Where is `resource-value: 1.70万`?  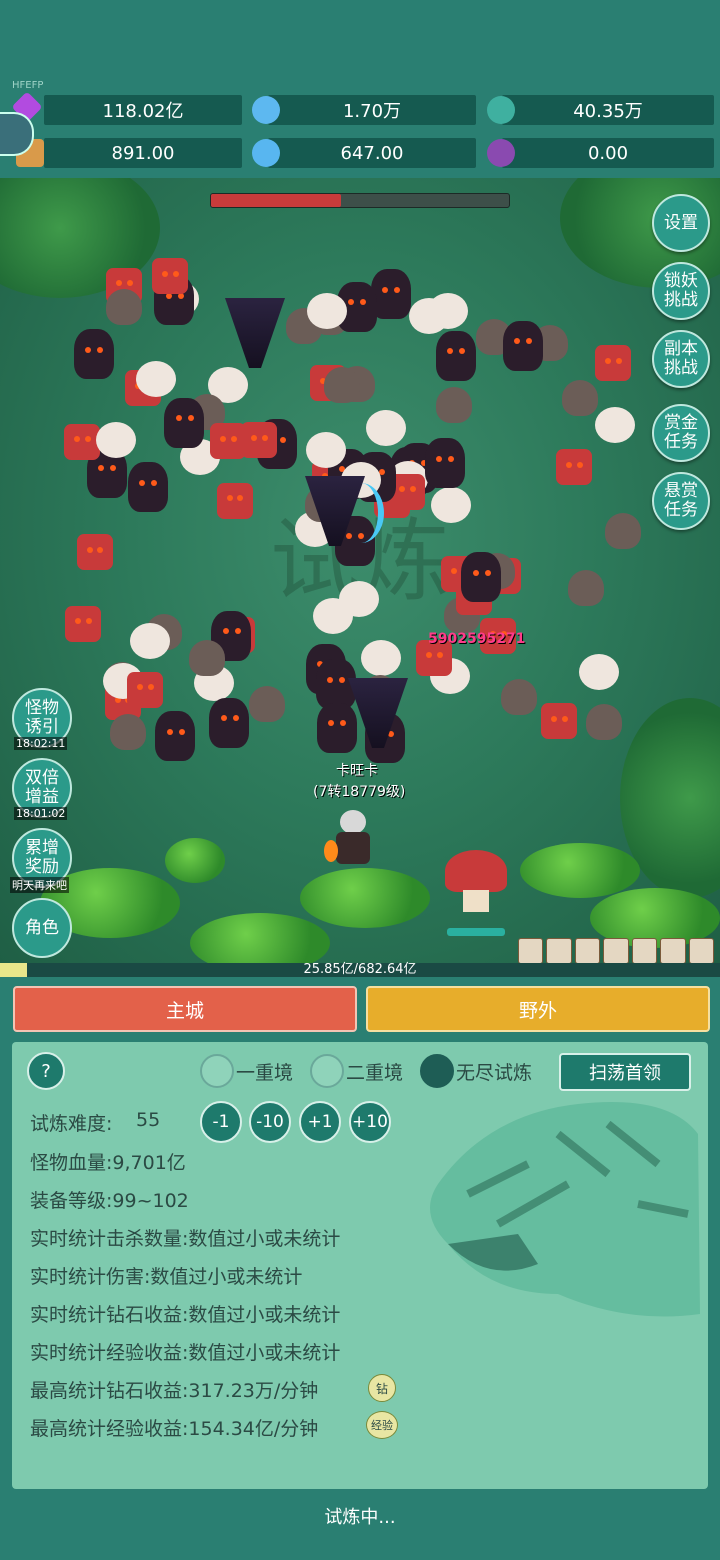
resource-value: 1.70万 is located at coordinates (372, 111).